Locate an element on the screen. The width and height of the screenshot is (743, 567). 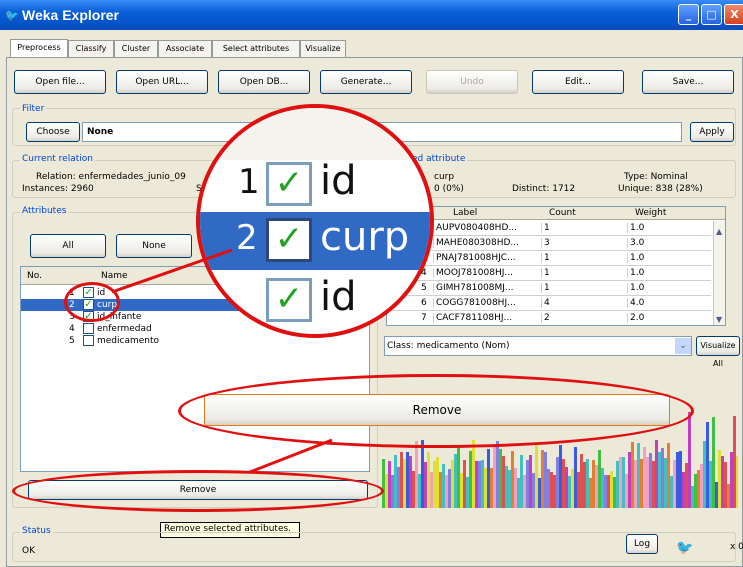
lens-connector-line is located at coordinates (172, 271).